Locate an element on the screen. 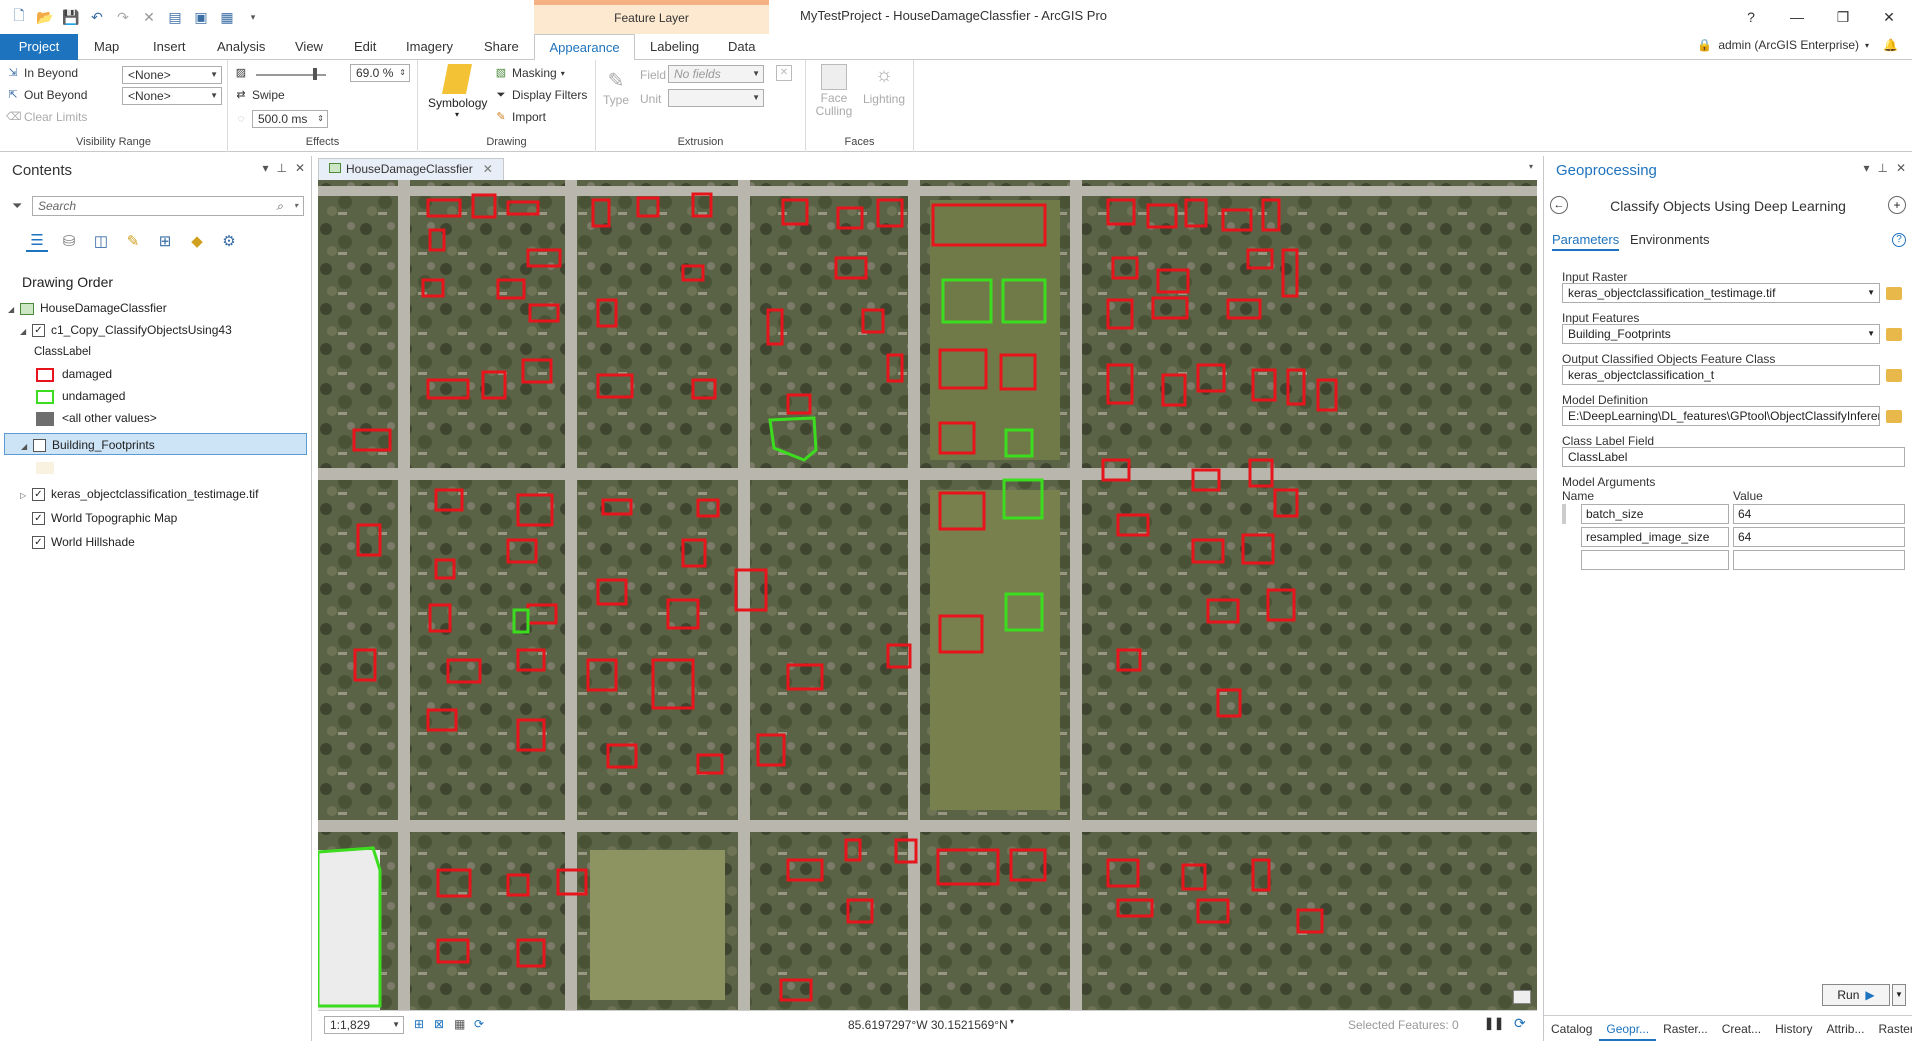  in-beyond-scale-combo: <None> ▼ is located at coordinates (172, 75).